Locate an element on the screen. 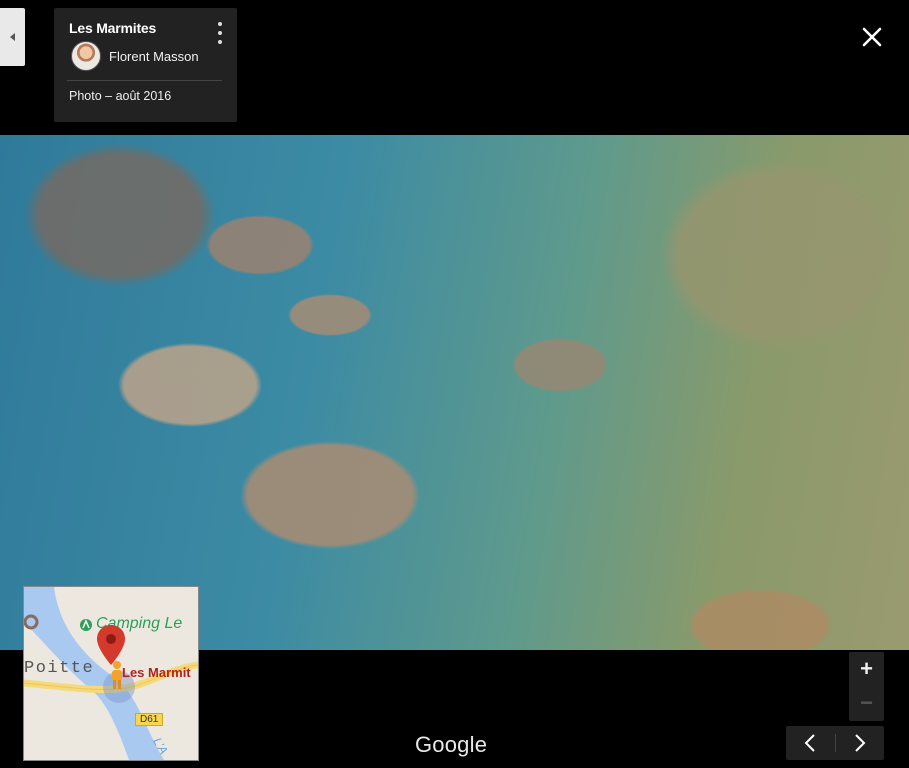 This screenshot has width=909, height=768. google-logo: Google is located at coordinates (451, 744).